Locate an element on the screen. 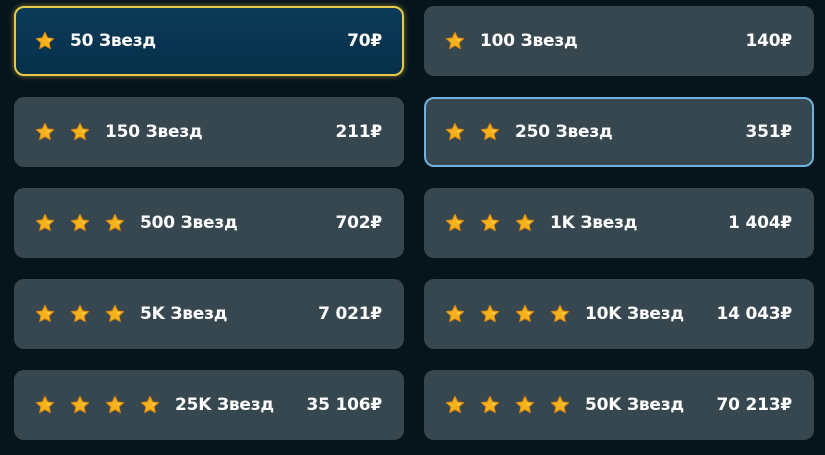 This screenshot has width=825, height=455. package-price: 70₽ is located at coordinates (364, 41).